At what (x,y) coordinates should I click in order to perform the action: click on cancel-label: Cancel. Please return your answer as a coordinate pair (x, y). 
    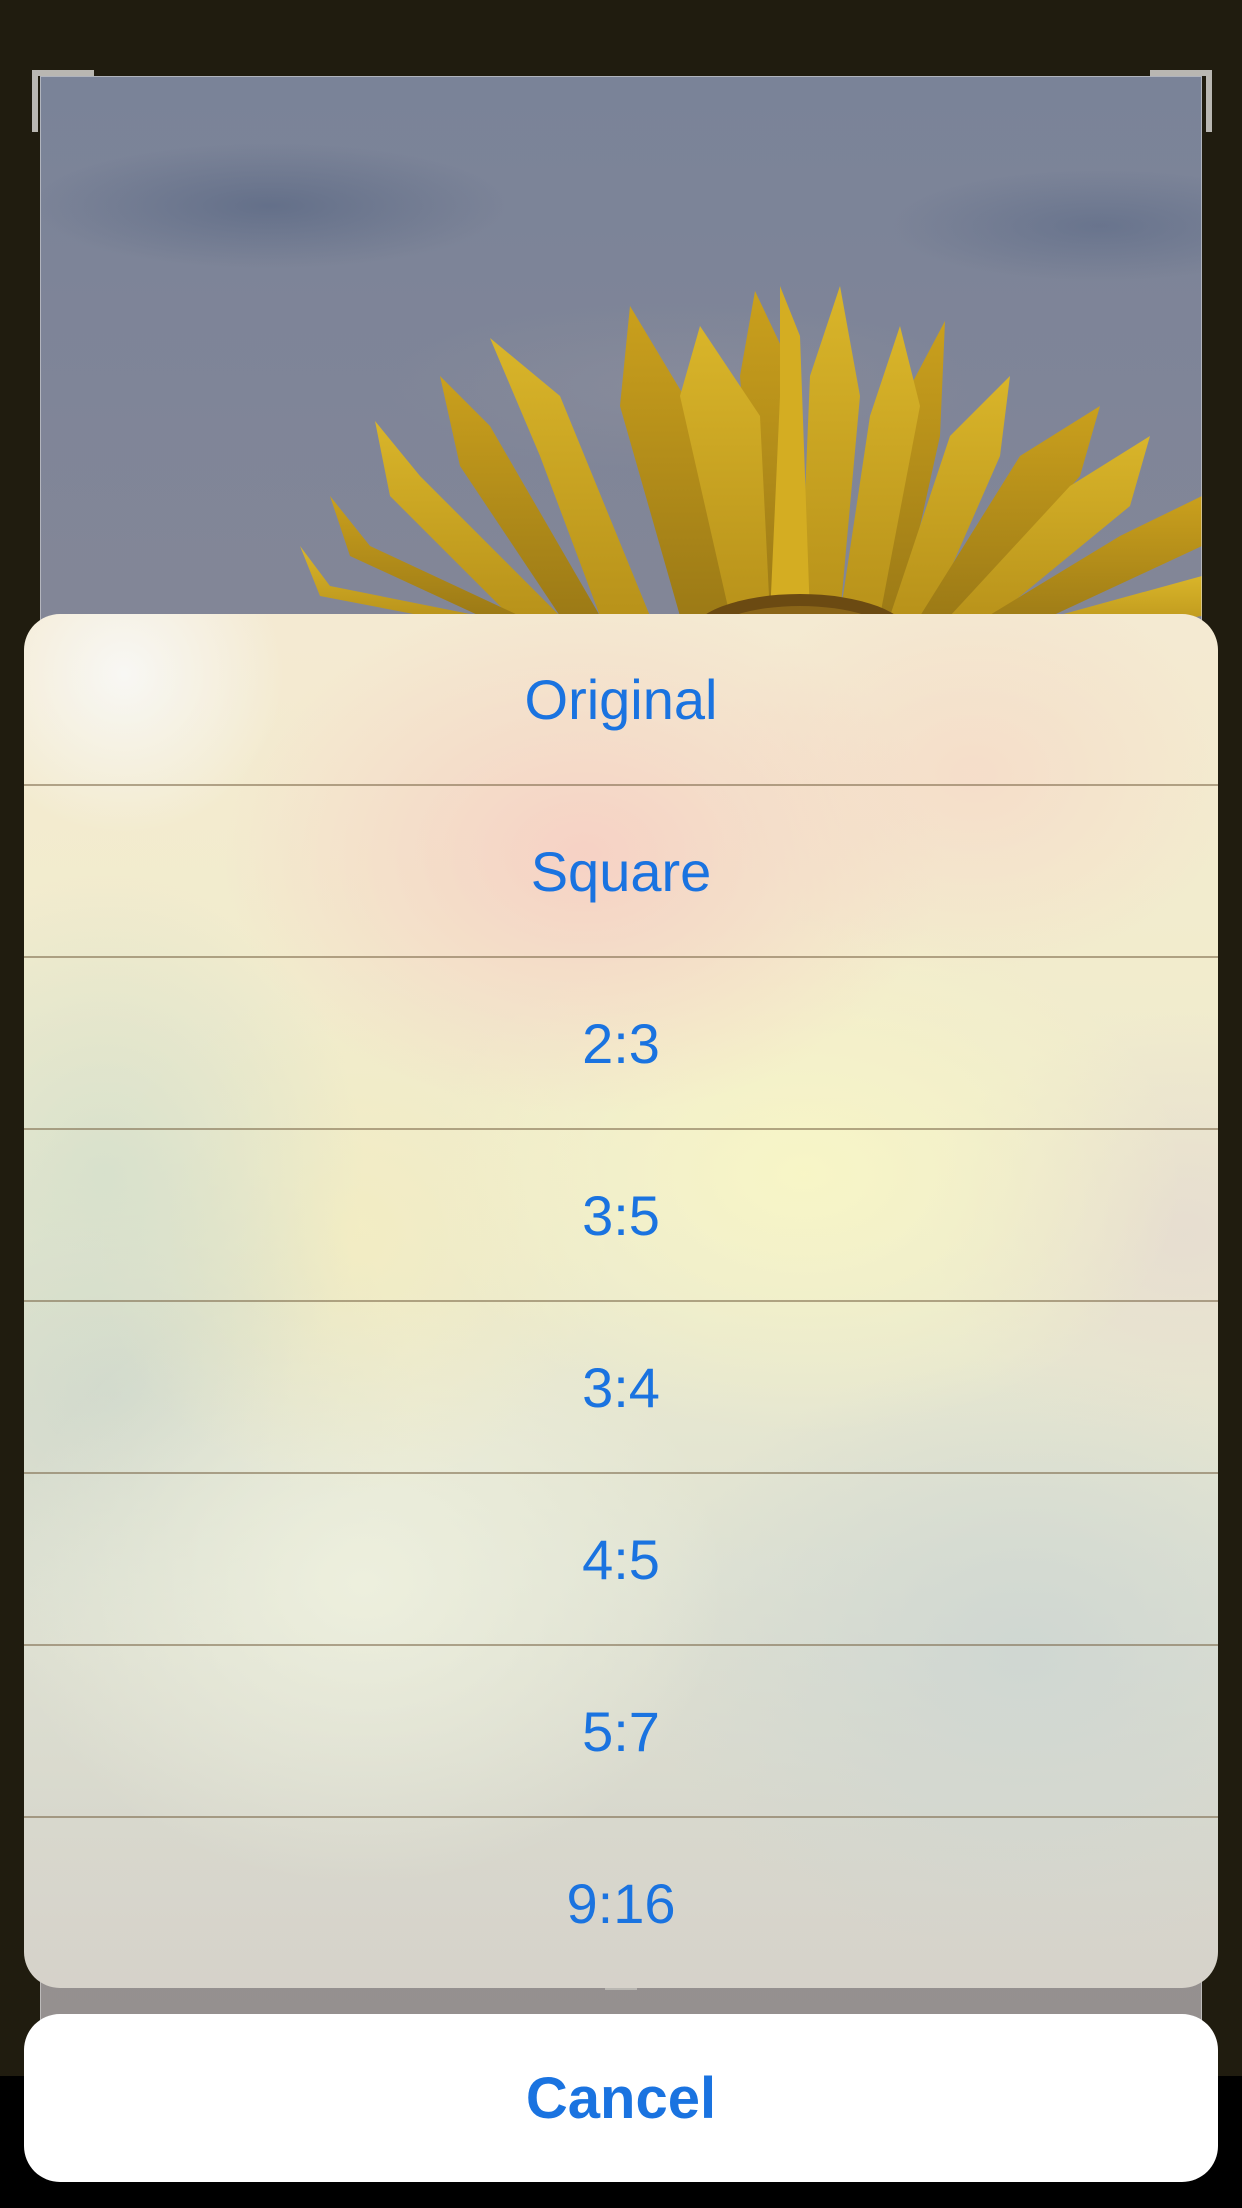
    Looking at the image, I should click on (621, 2098).